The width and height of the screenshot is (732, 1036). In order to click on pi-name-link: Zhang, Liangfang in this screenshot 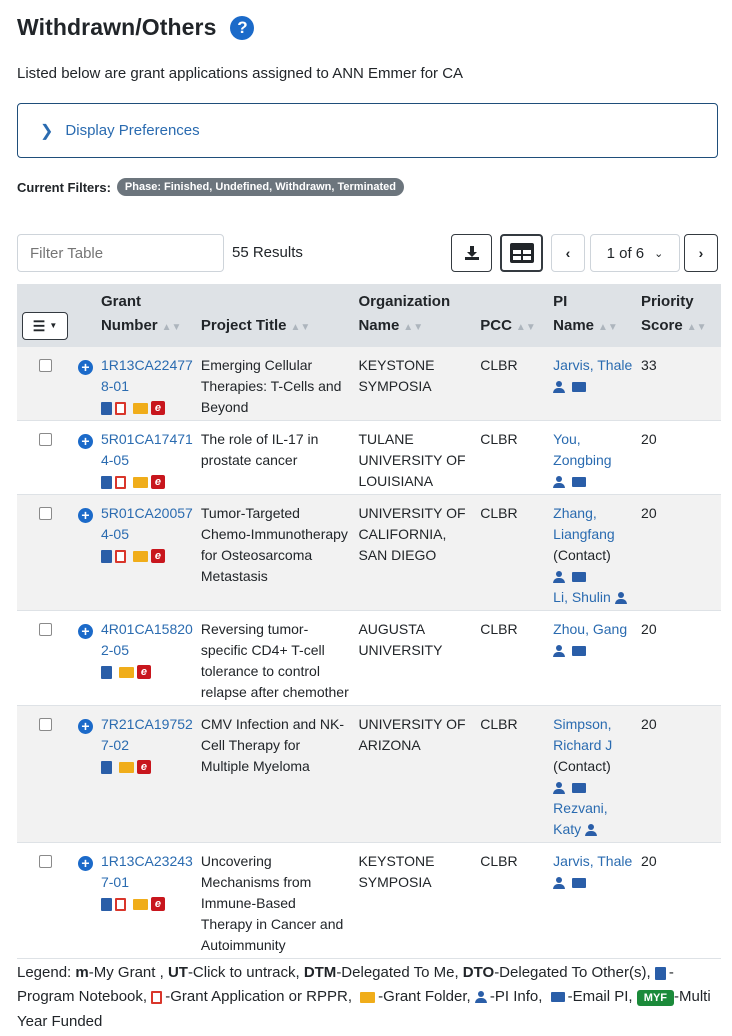, I will do `click(584, 523)`.